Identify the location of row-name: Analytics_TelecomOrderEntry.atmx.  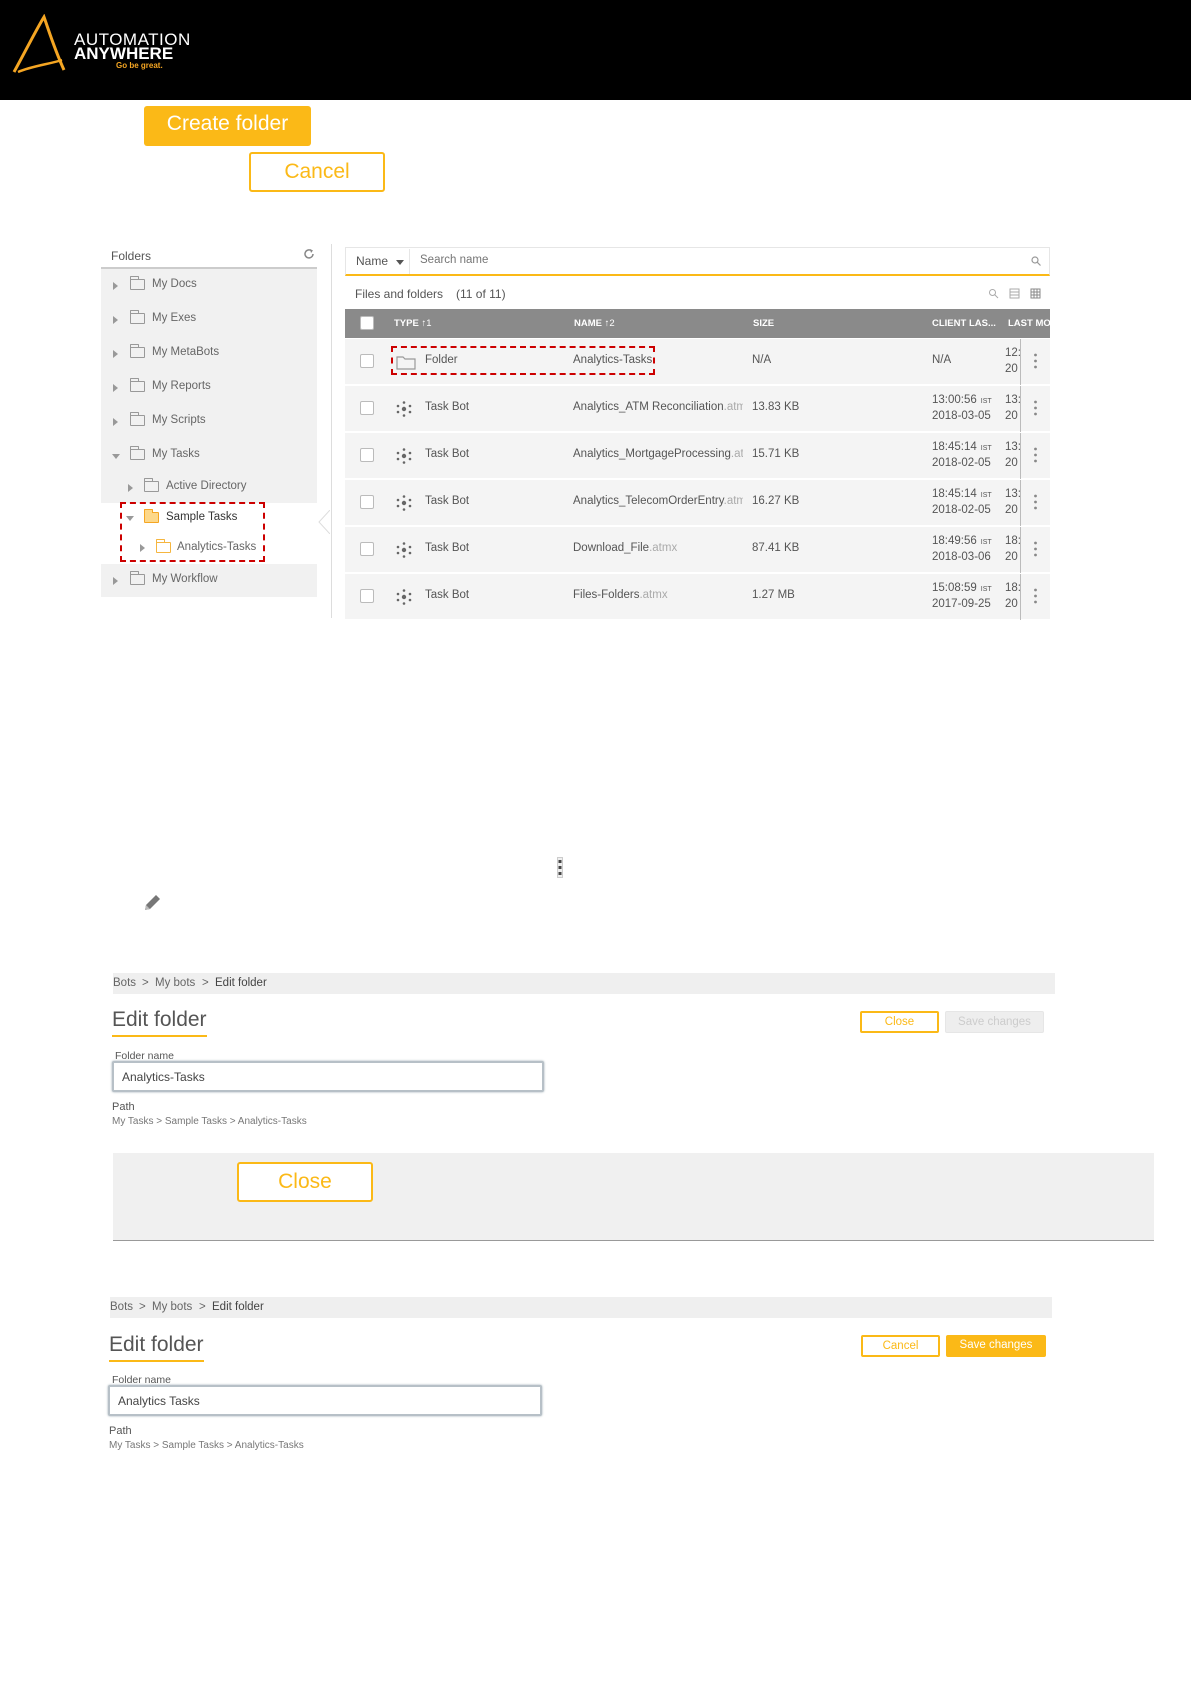
(658, 501).